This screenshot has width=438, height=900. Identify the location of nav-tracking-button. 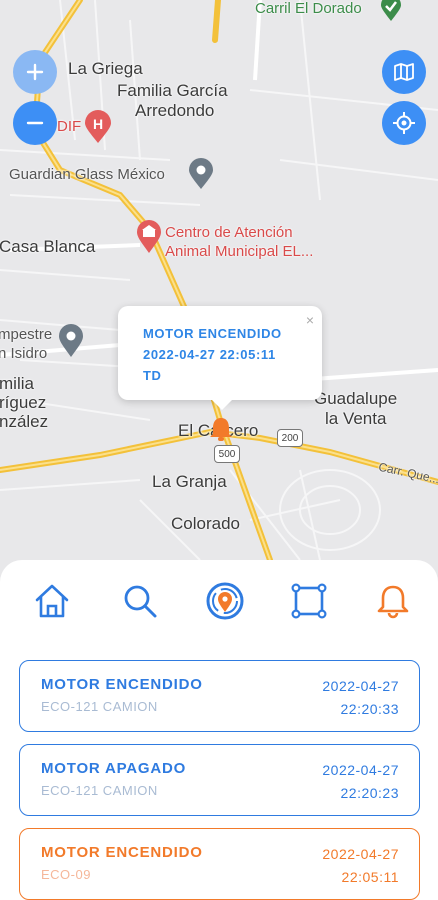
(225, 601).